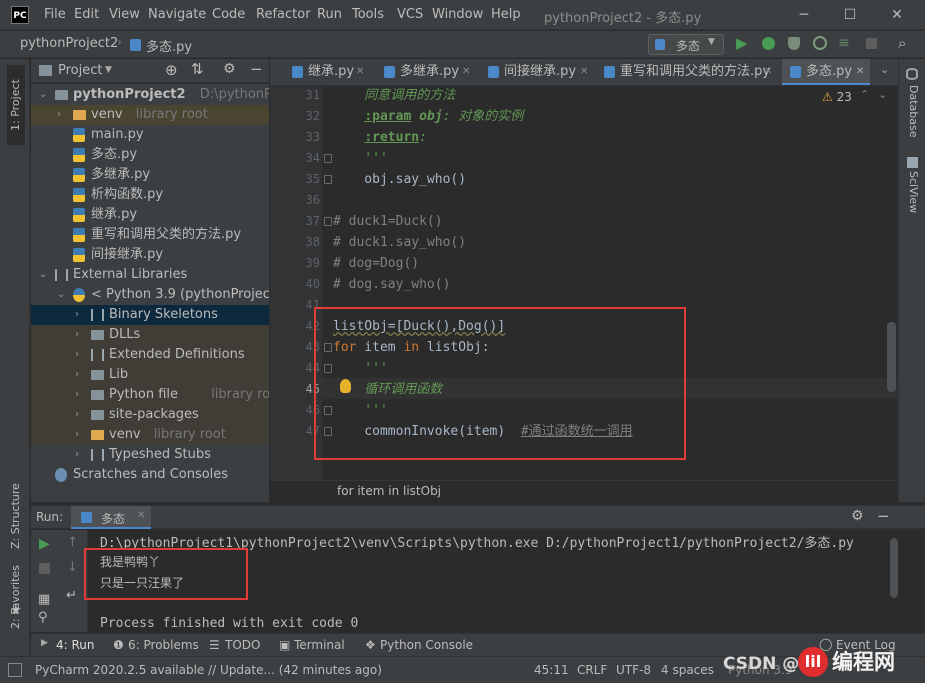 Image resolution: width=925 pixels, height=683 pixels. I want to click on arrow-up-icon: ↑, so click(72, 542).